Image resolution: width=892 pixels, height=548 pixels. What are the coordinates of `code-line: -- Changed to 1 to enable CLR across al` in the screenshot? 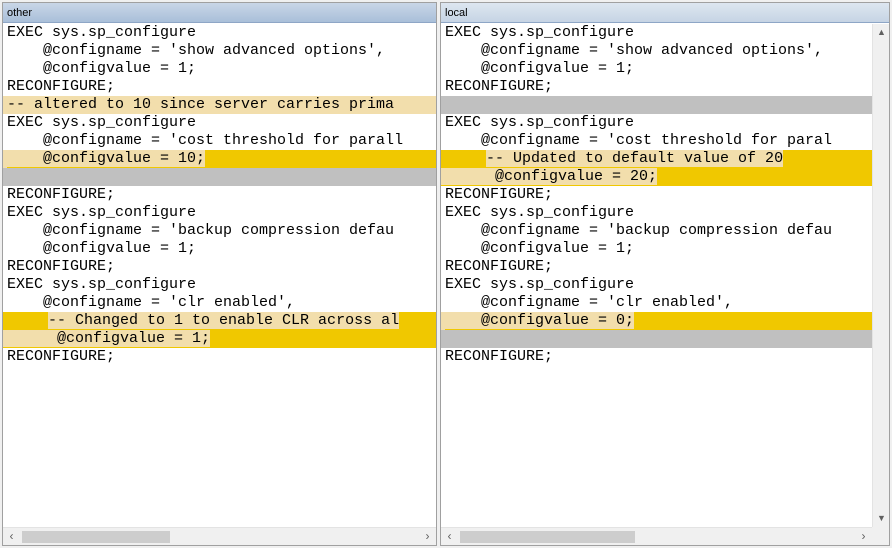 It's located at (219, 321).